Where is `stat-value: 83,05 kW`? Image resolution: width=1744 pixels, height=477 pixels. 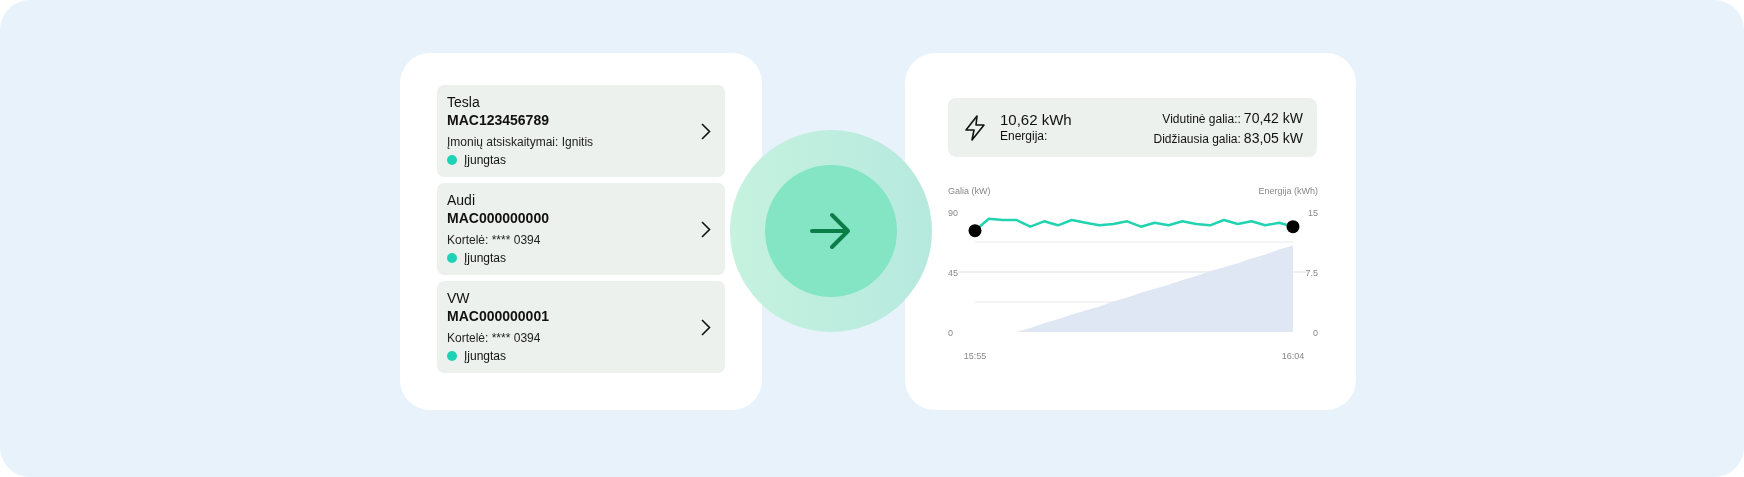
stat-value: 83,05 kW is located at coordinates (1273, 137).